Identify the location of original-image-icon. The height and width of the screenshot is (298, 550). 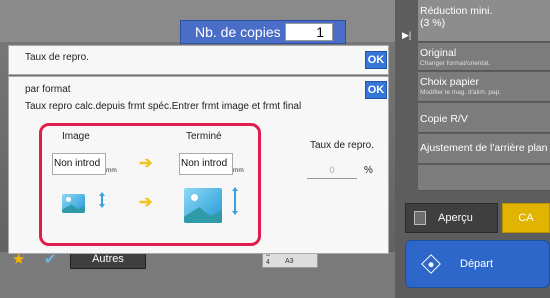
(73, 203).